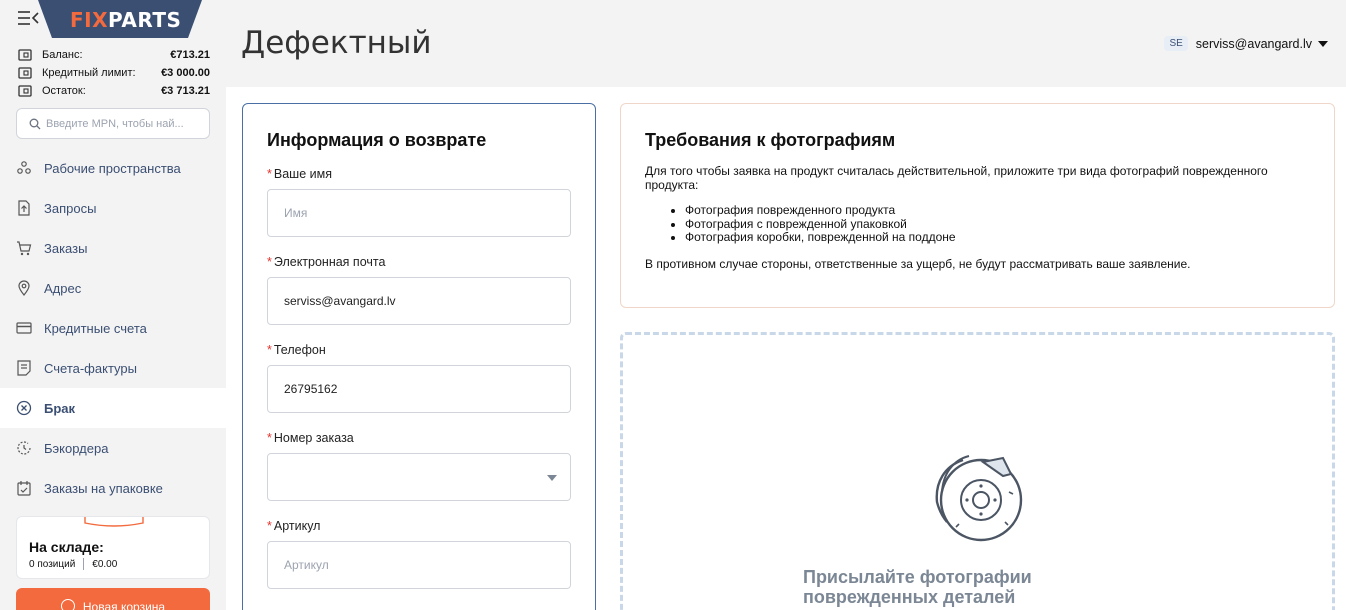  What do you see at coordinates (113, 408) in the screenshot?
I see `sidebar-item-defects: Брак` at bounding box center [113, 408].